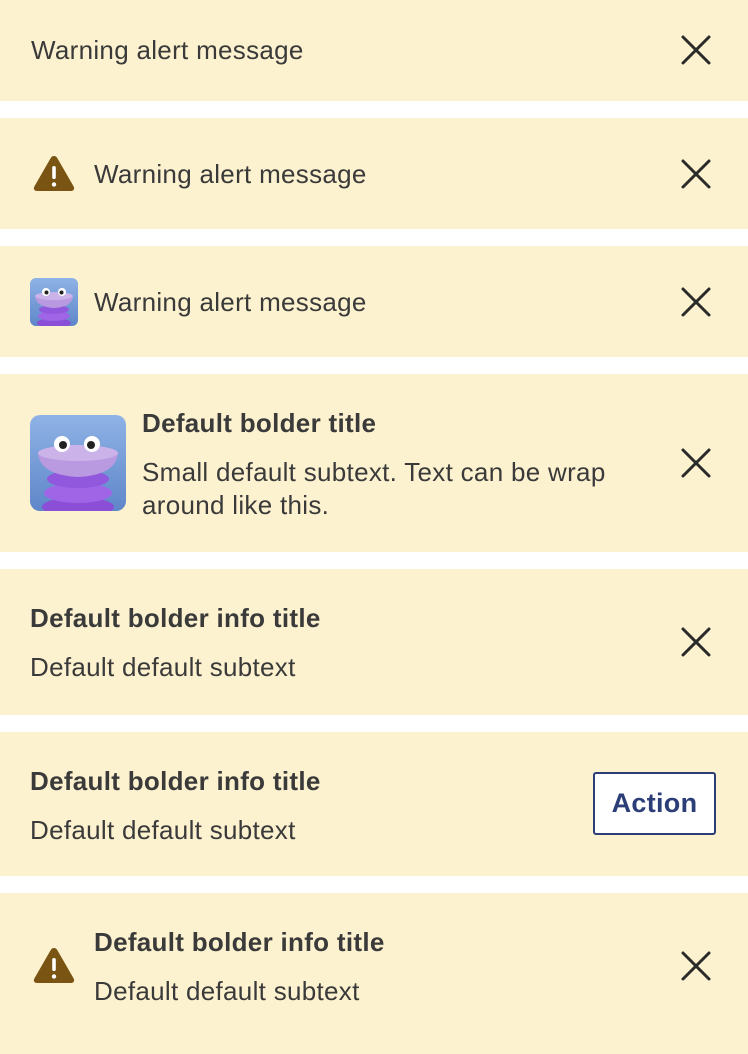 The height and width of the screenshot is (1054, 748). Describe the element at coordinates (374, 50) in the screenshot. I see `warning-alert-text-only: Warning alert message` at that location.